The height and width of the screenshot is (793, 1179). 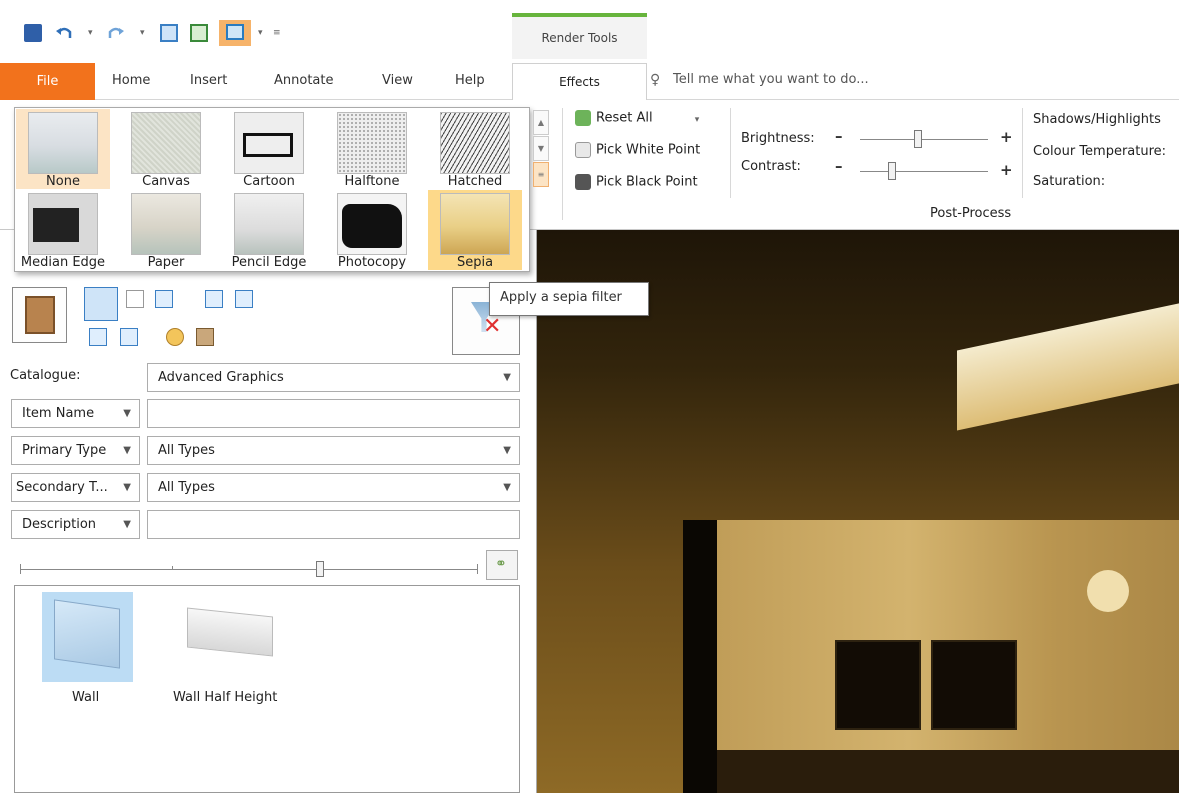 What do you see at coordinates (778, 138) in the screenshot?
I see `brightness-label: Brightness:` at bounding box center [778, 138].